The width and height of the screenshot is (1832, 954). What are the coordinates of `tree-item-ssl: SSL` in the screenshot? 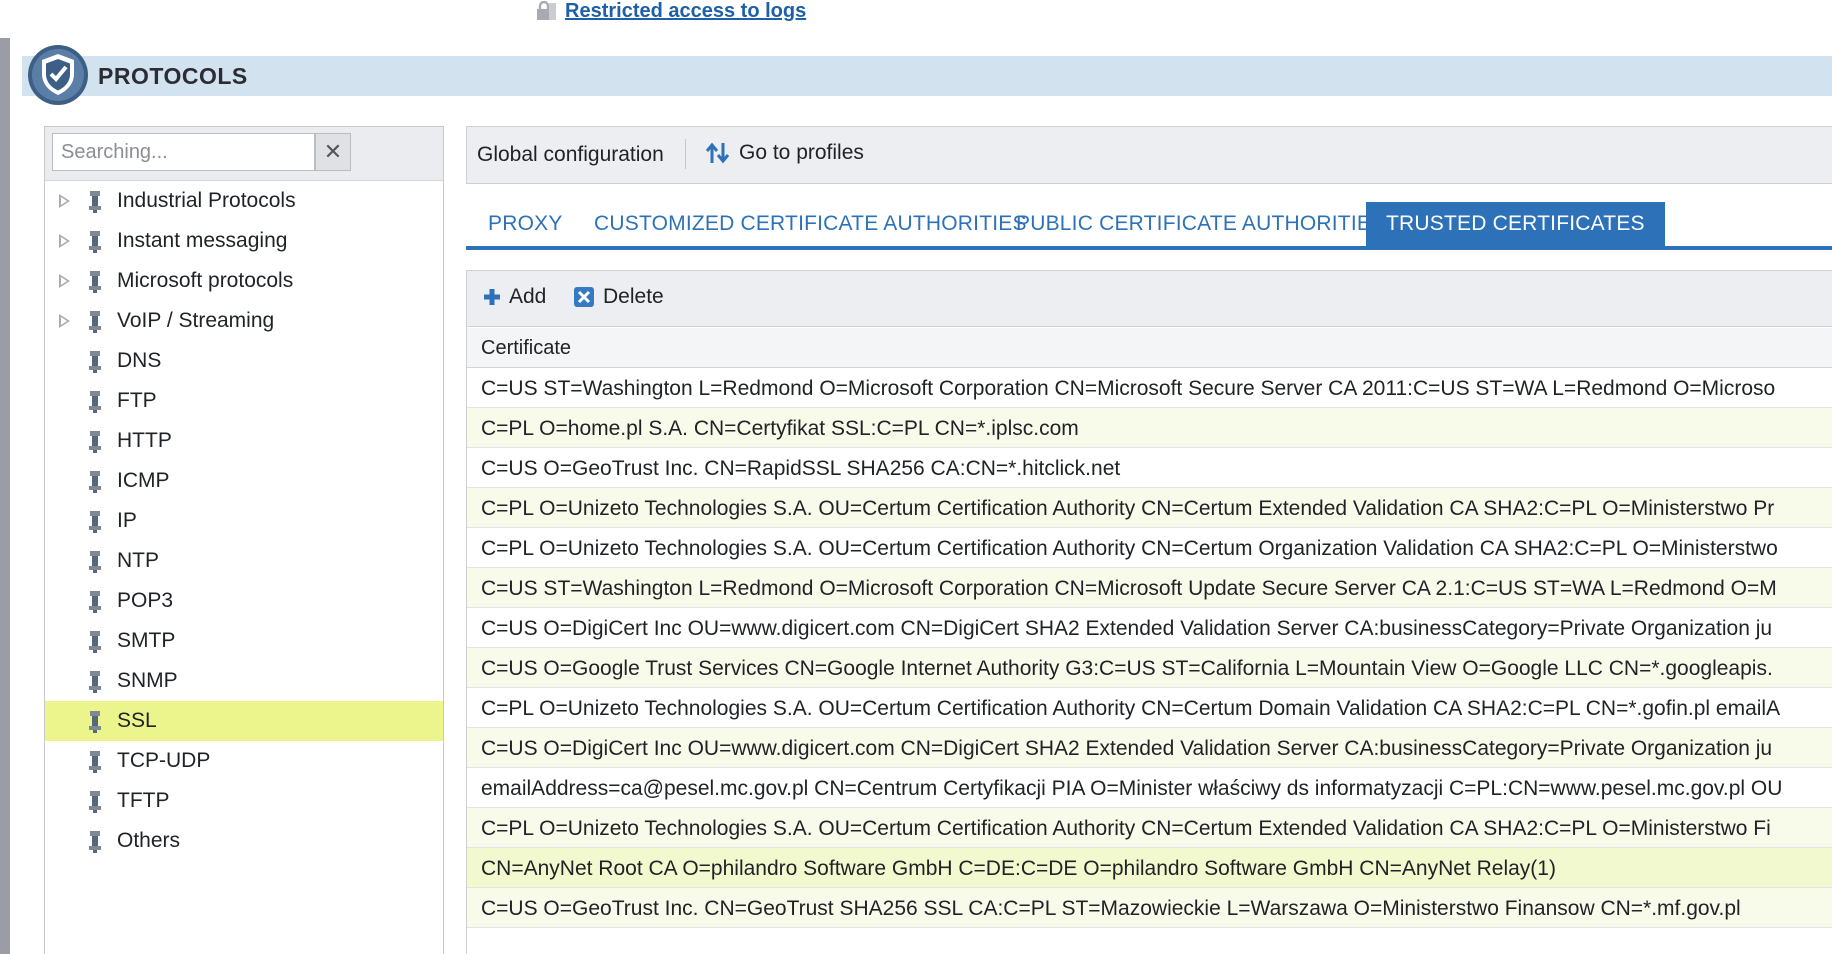 It's located at (244, 721).